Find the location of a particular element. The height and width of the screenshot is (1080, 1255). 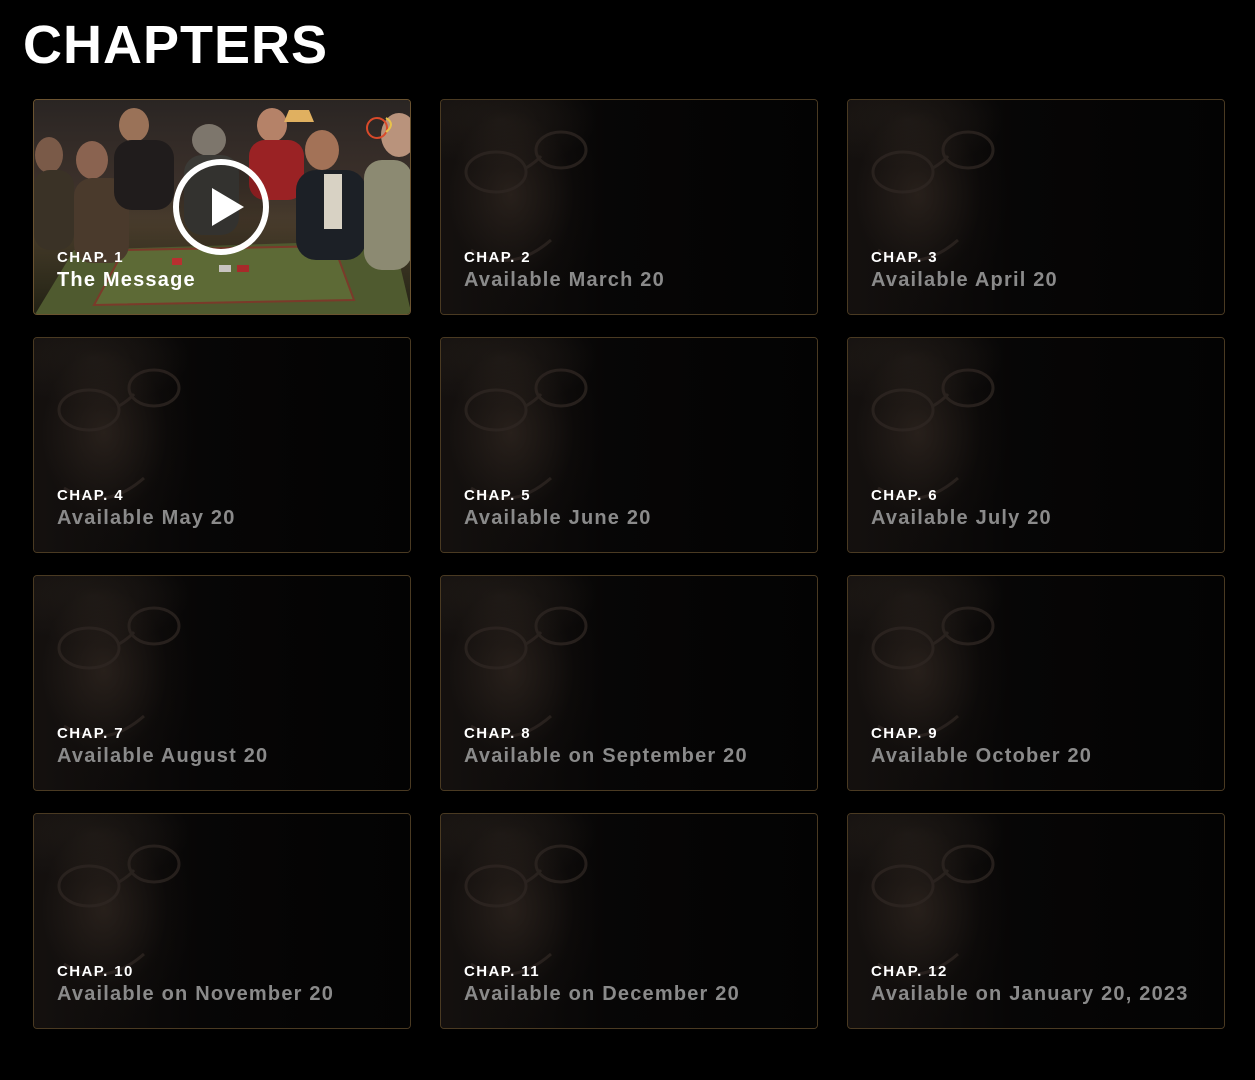

chapter-card-10: CHAP. 10 Available on November 20 is located at coordinates (222, 921).